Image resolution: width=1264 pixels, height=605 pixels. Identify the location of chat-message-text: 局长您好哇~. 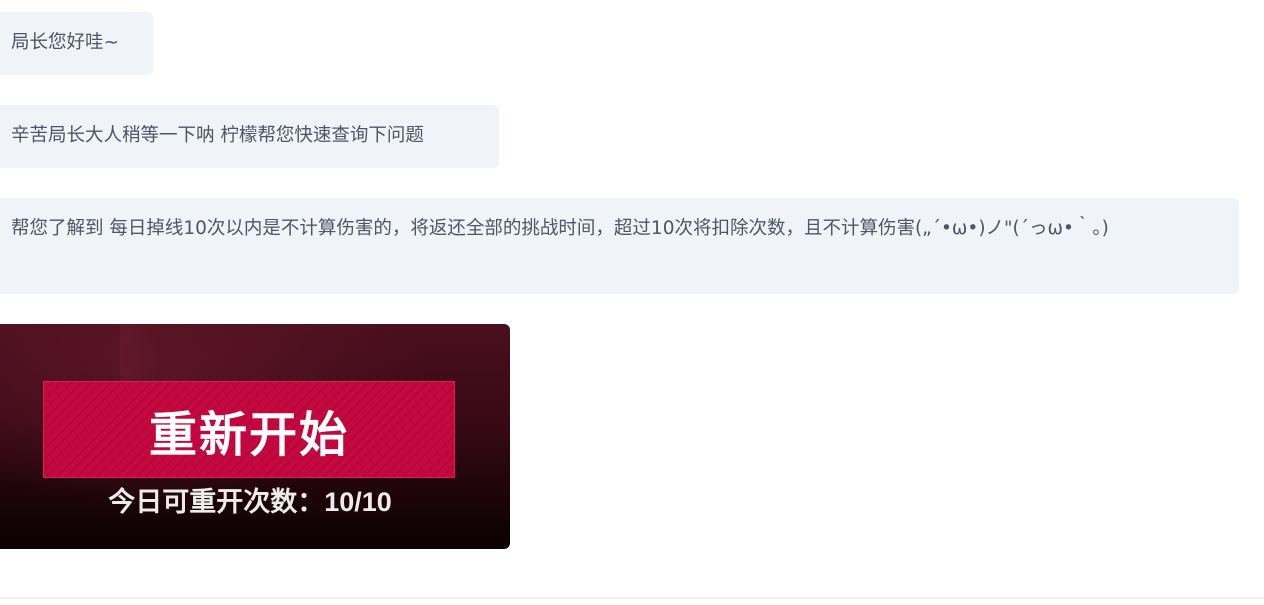
(65, 42).